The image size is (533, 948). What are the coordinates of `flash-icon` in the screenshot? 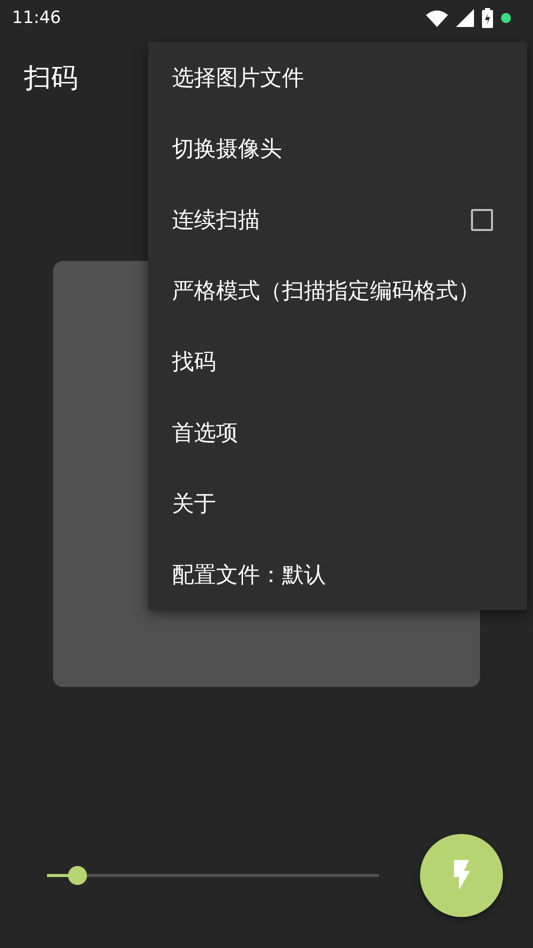 It's located at (462, 875).